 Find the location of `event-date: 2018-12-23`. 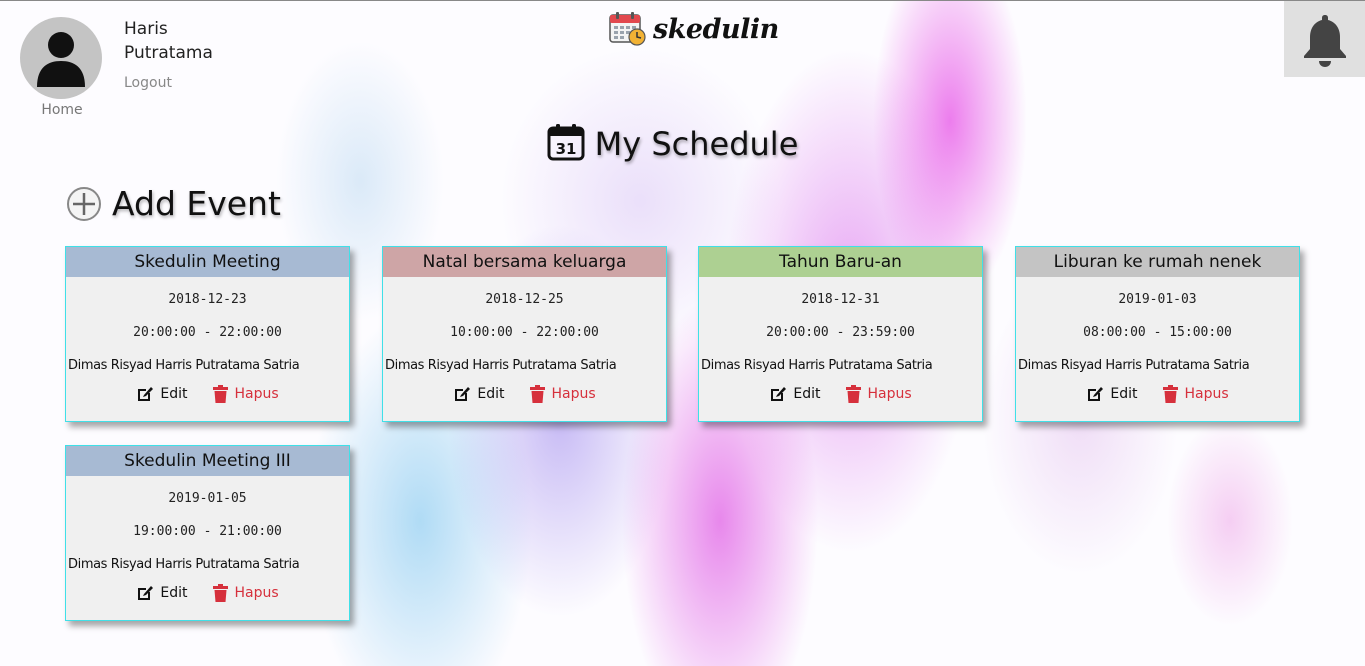

event-date: 2018-12-23 is located at coordinates (207, 299).